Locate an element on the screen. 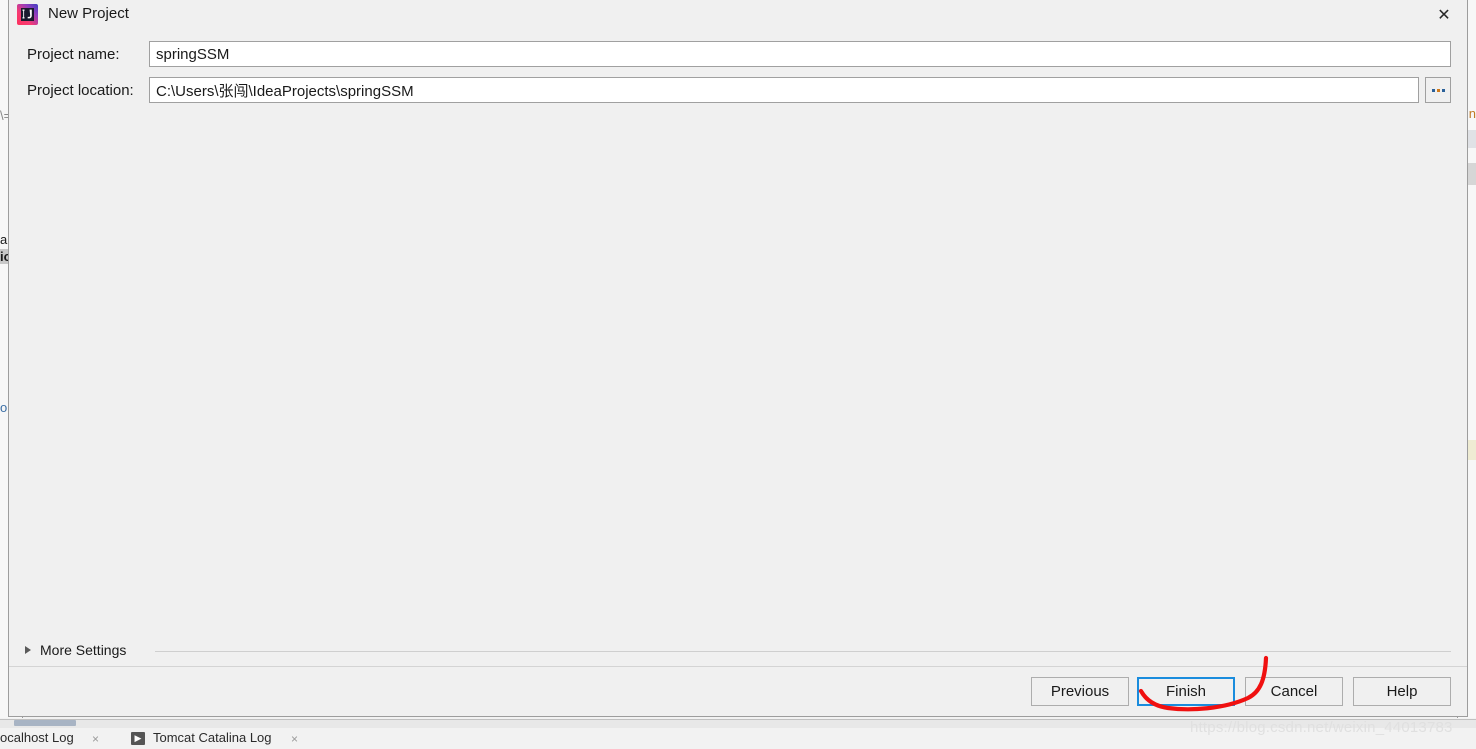 The image size is (1476, 749). more-settings-divider is located at coordinates (803, 651).